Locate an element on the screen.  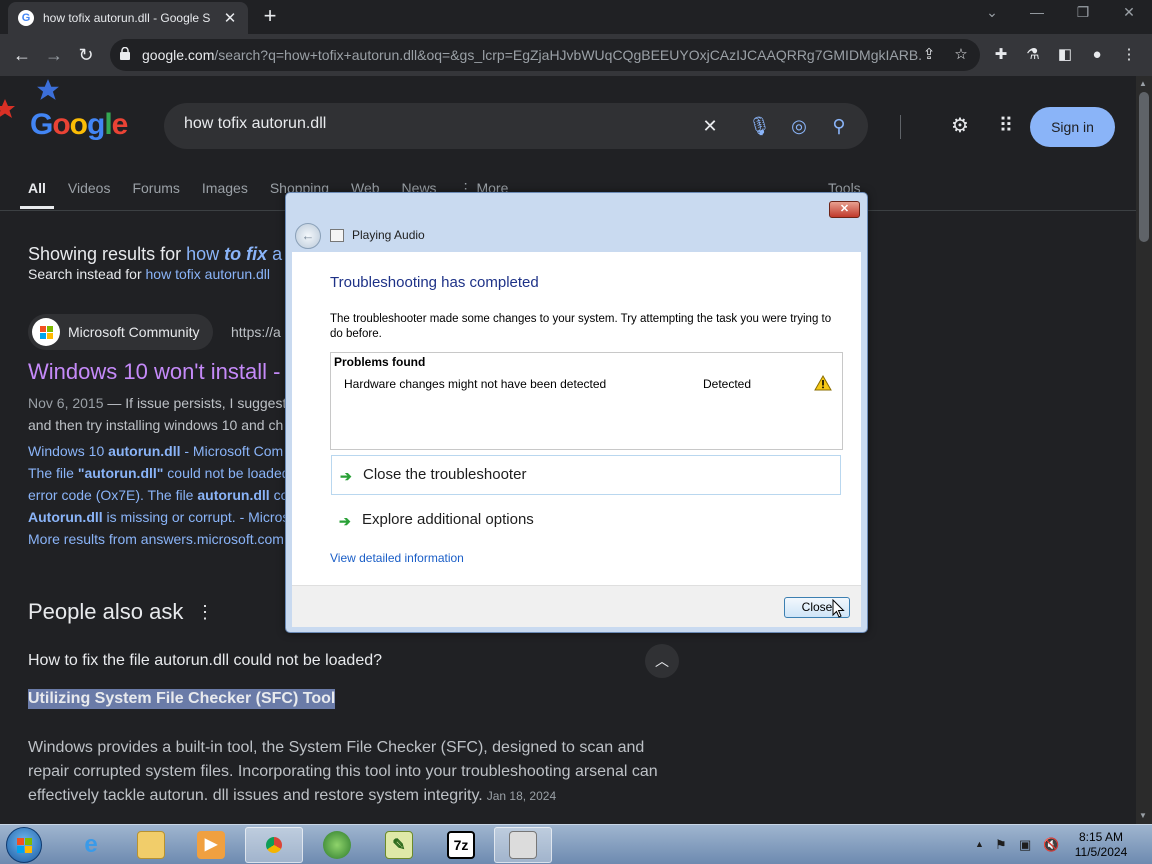
show-hidden-icons: ▲ is located at coordinates (979, 844).